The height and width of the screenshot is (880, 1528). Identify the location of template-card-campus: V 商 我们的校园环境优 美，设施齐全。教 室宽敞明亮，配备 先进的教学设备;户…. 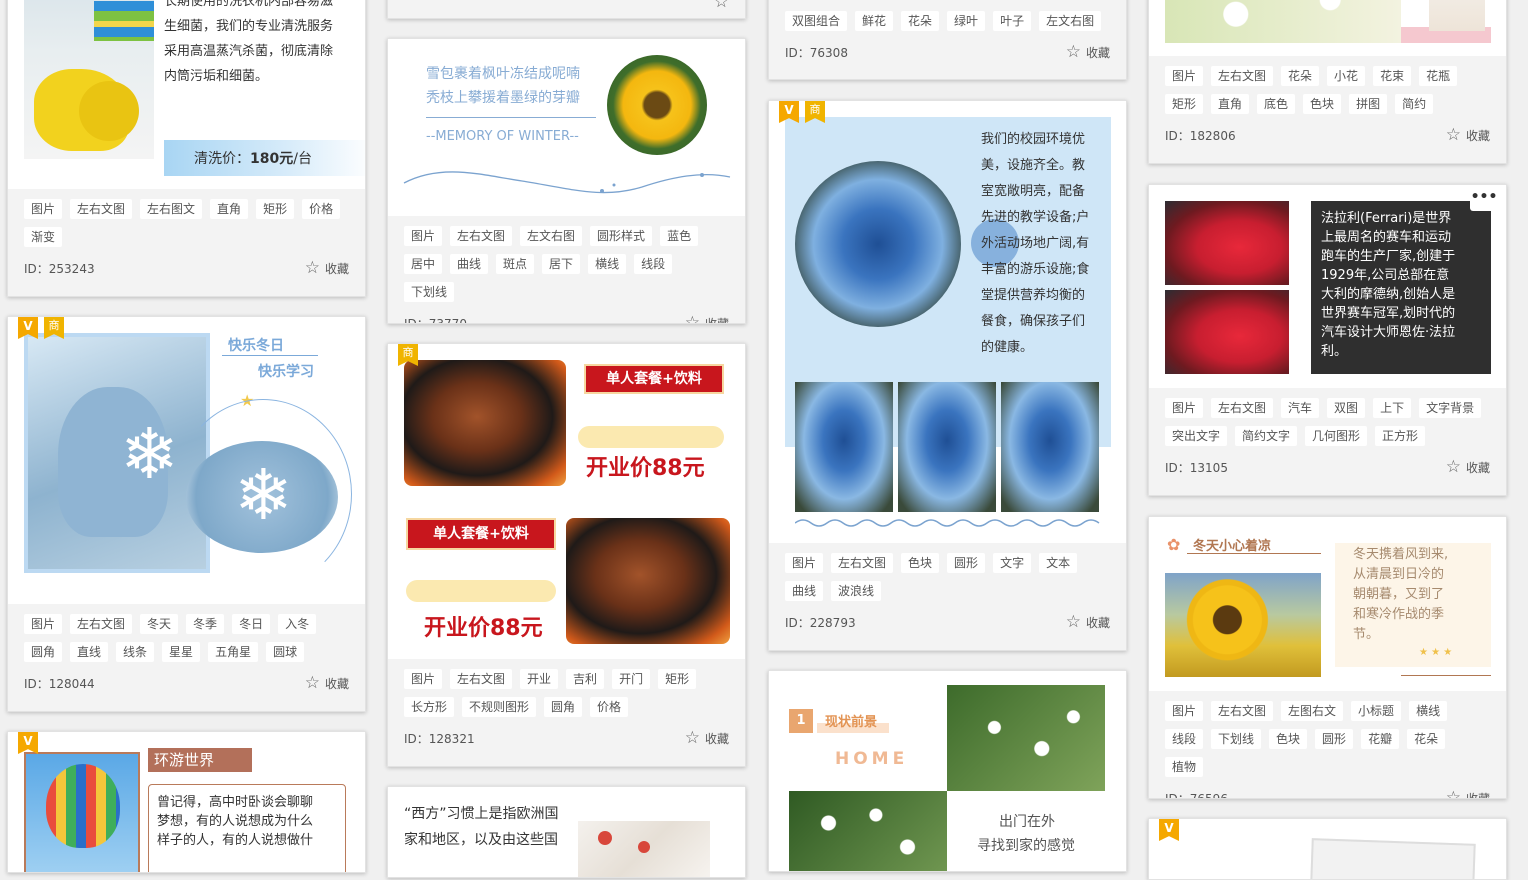
(947, 375).